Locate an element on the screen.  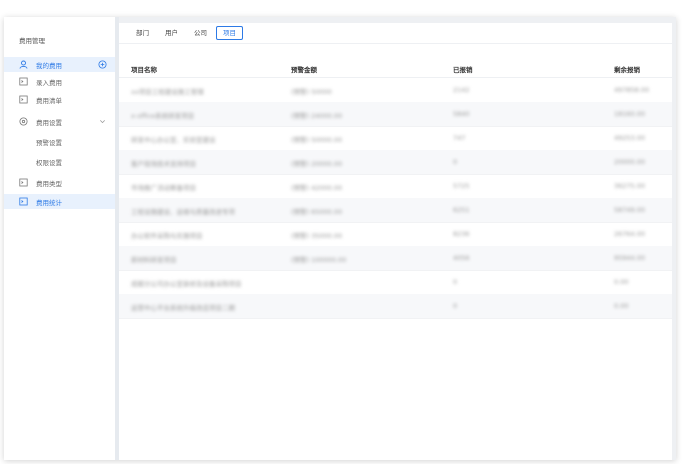
remaining-cell: 58749.00 is located at coordinates (630, 210).